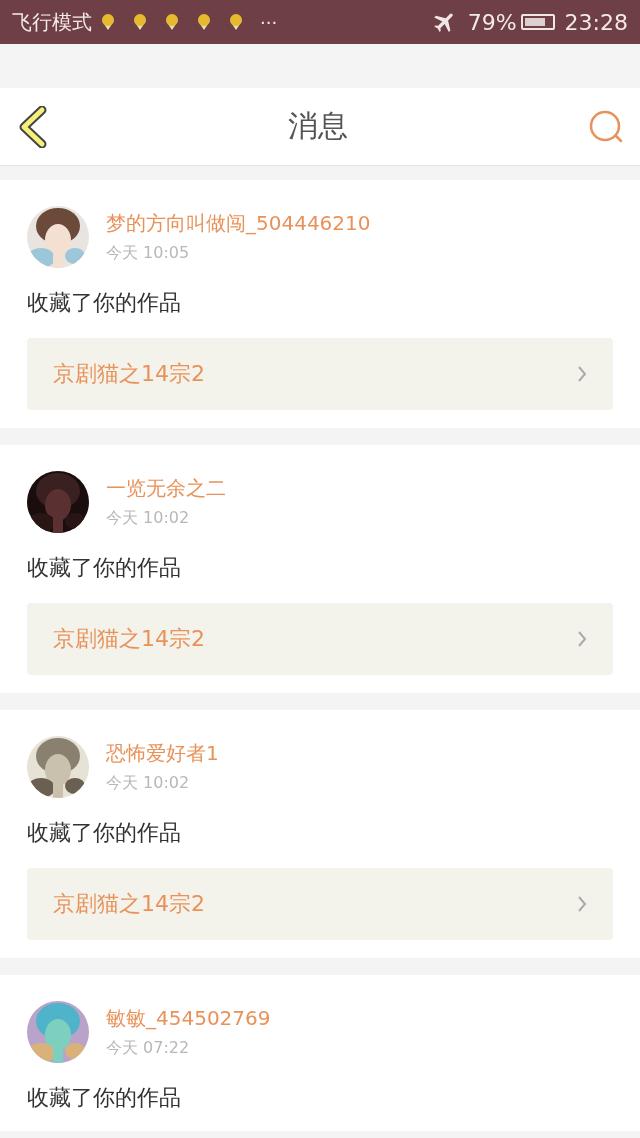 The width and height of the screenshot is (640, 1138). I want to click on user-name: 恐怖爱好者1, so click(162, 753).